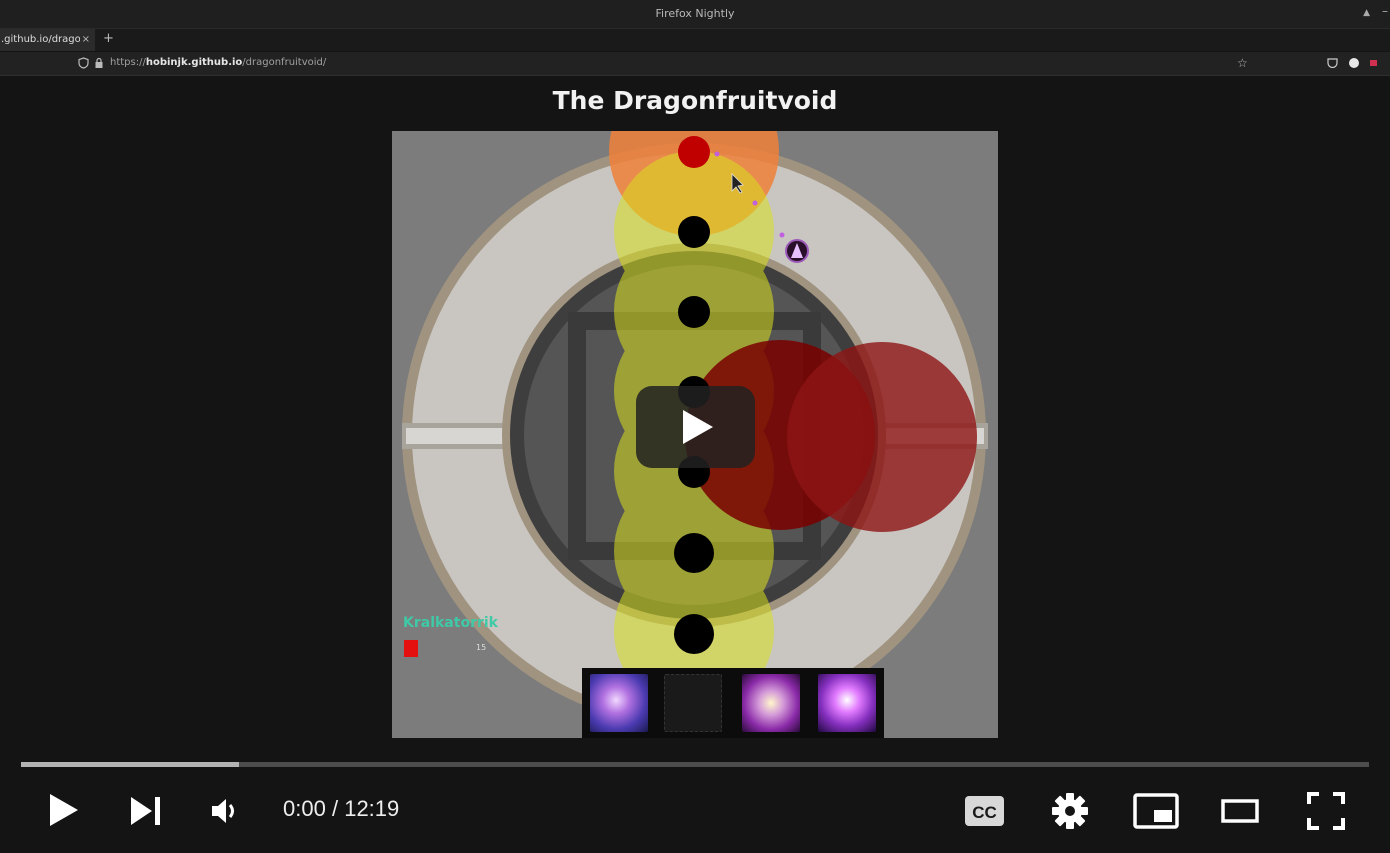 The image size is (1390, 853). Describe the element at coordinates (1156, 811) in the screenshot. I see `miniplayer-icon` at that location.